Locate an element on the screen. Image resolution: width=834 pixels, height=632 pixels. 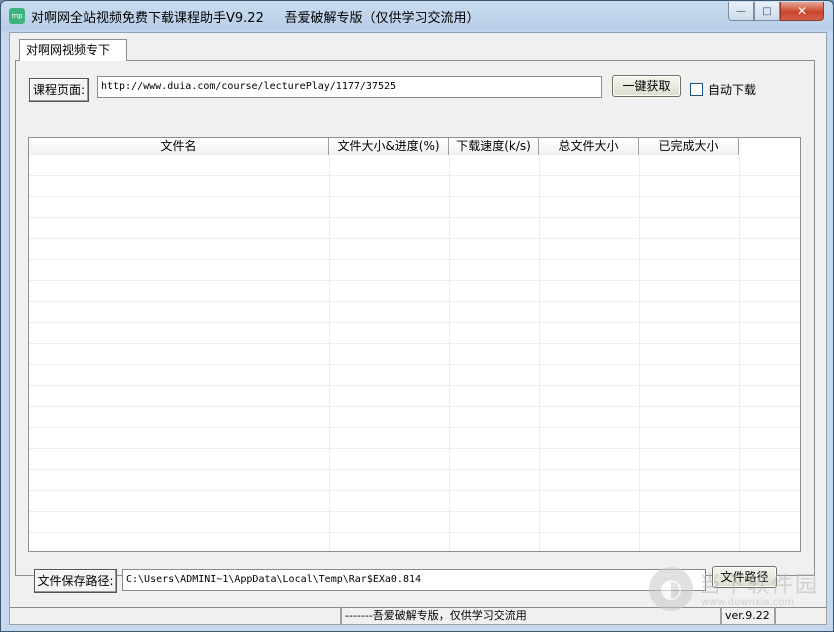
column-header-completed-size: 已完成大小 is located at coordinates (689, 146).